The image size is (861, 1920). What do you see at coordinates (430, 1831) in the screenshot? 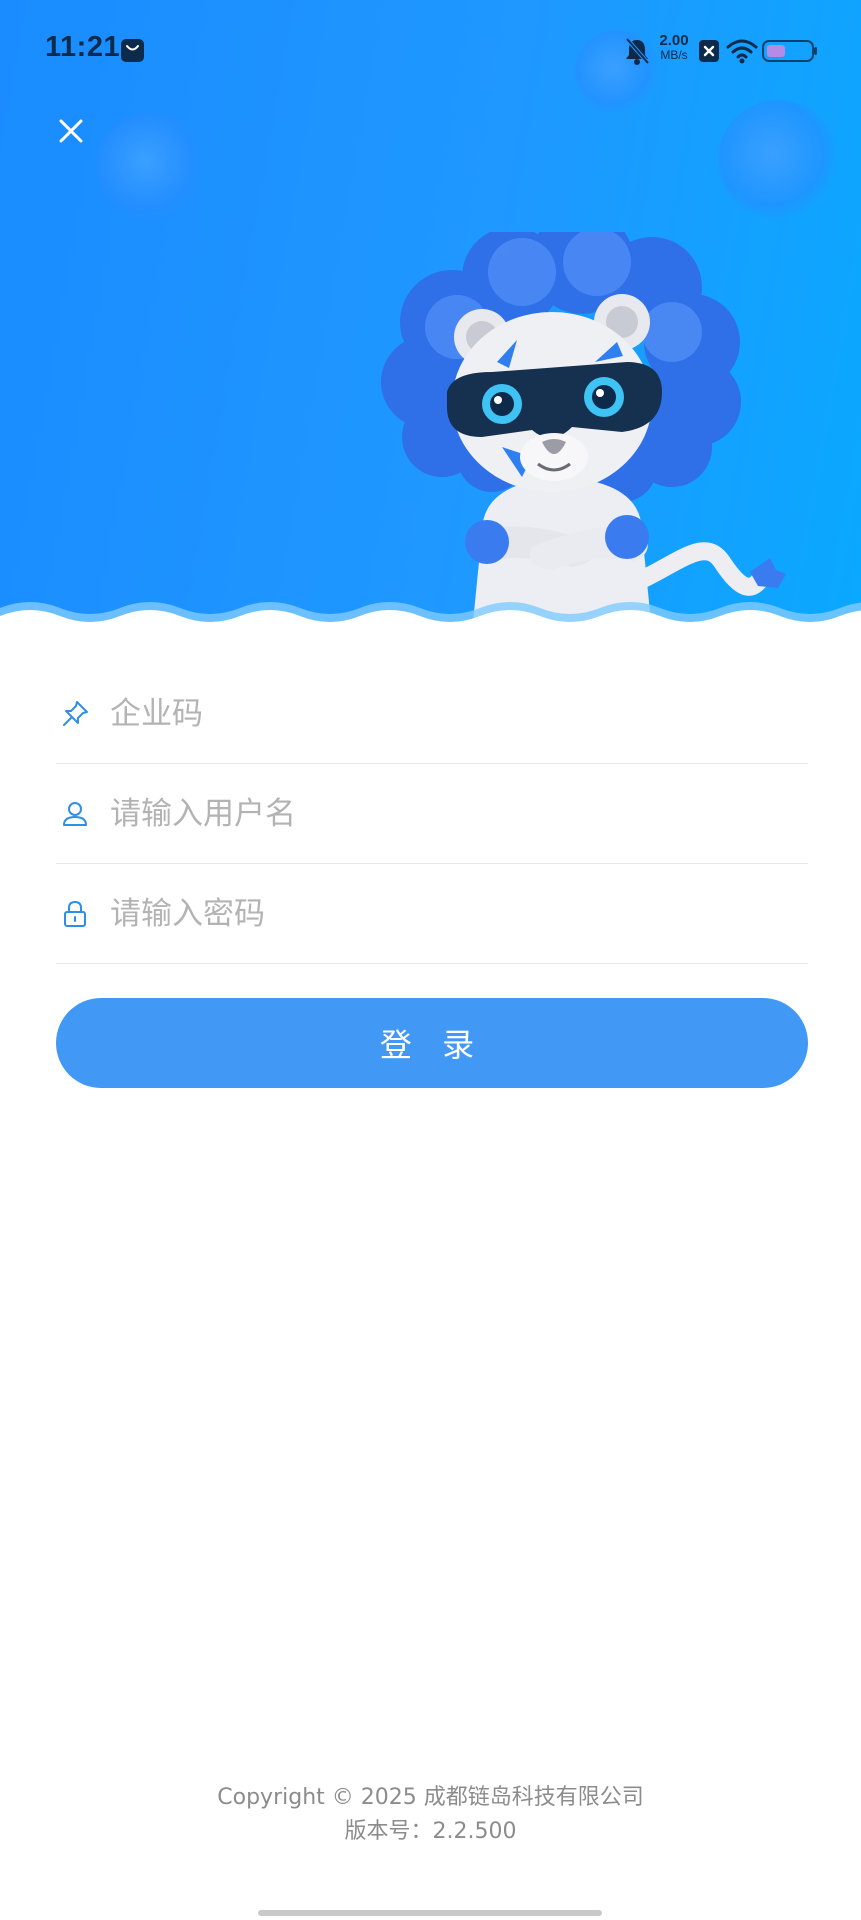
I see `version-text: 版本号：2.2.500` at bounding box center [430, 1831].